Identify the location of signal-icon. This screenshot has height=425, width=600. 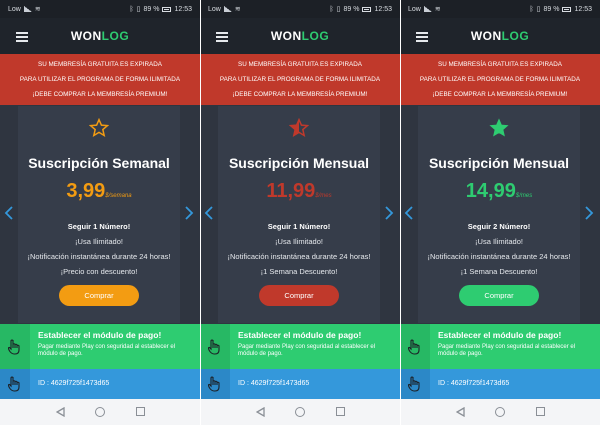
(227, 9).